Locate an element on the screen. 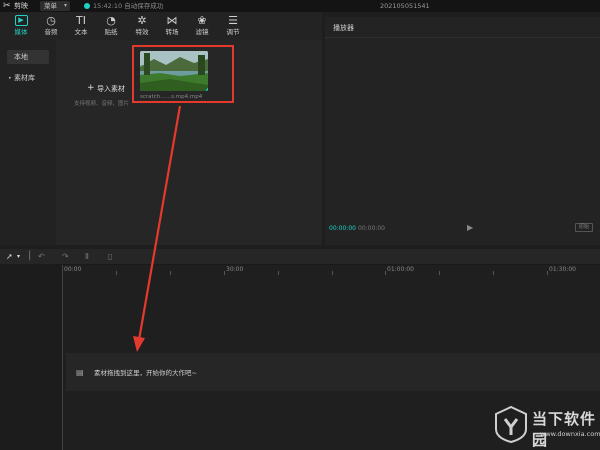 The height and width of the screenshot is (450, 600). tab-label: 特效 is located at coordinates (142, 32).